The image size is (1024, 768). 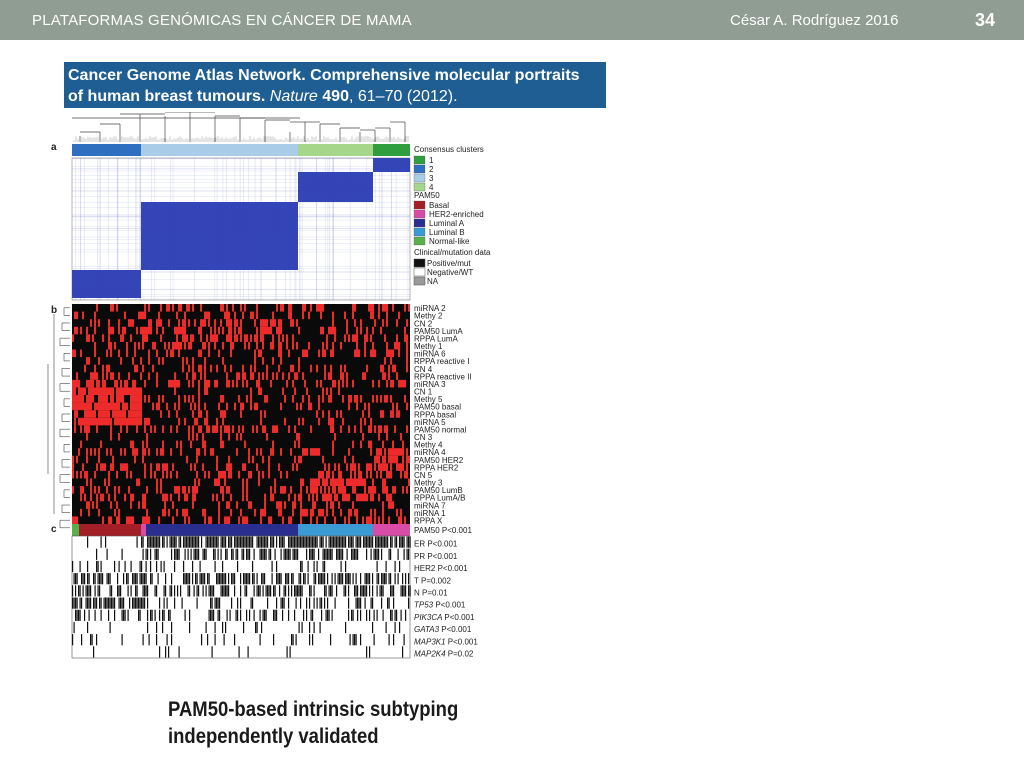 I want to click on legend-label: Normal-like, so click(x=449, y=241).